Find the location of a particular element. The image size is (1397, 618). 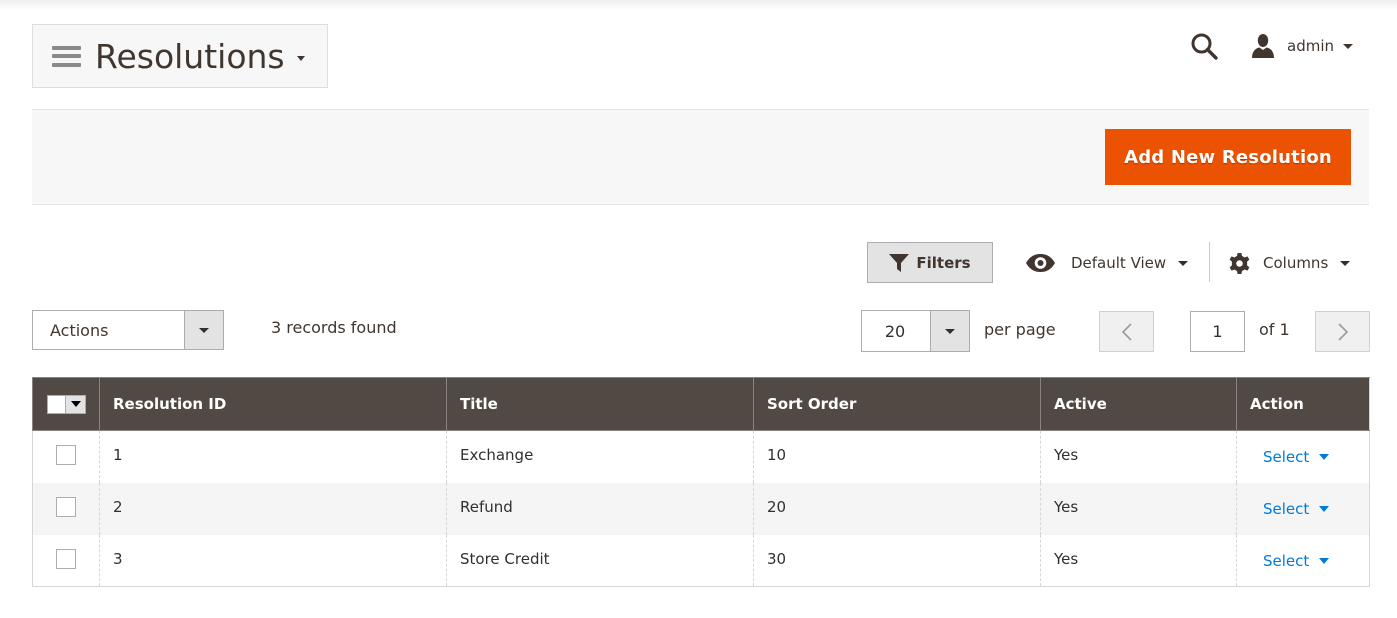

cell-sort-order: 20 is located at coordinates (897, 508).